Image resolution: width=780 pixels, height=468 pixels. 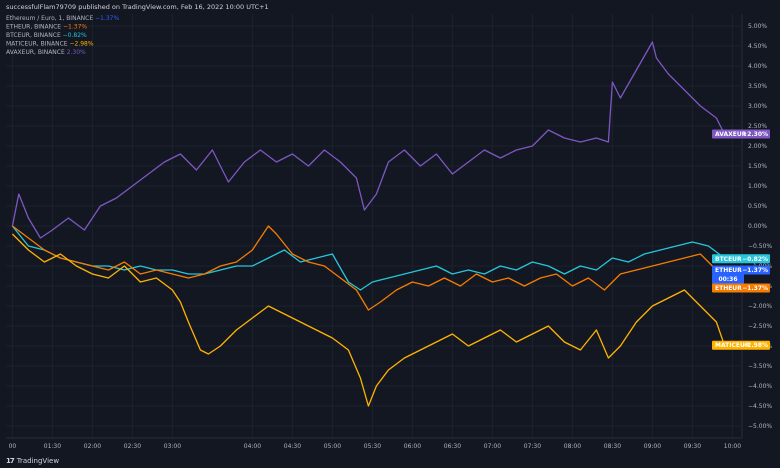 What do you see at coordinates (13, 446) in the screenshot?
I see `x-tick-label: 00` at bounding box center [13, 446].